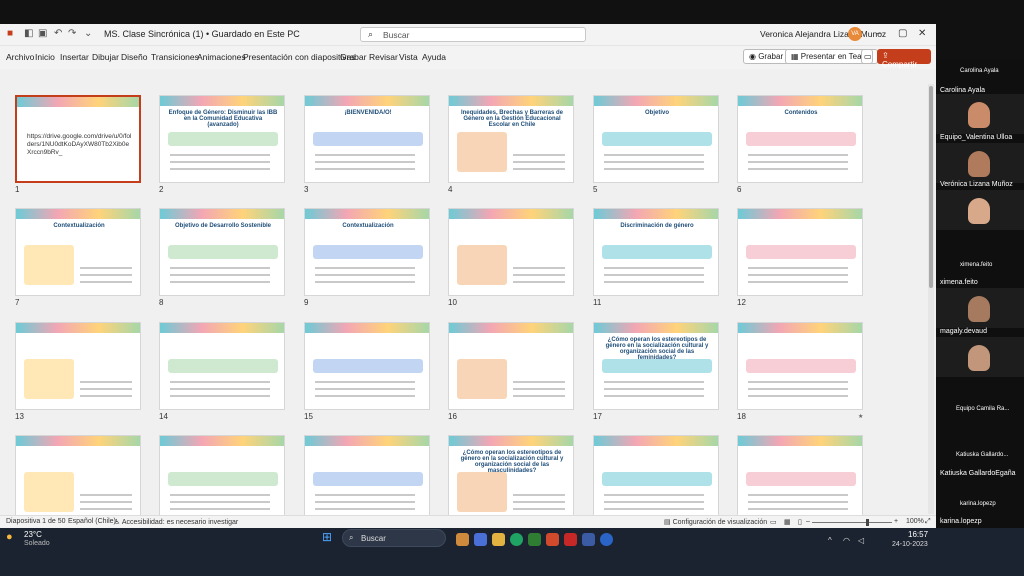 The width and height of the screenshot is (1024, 576). What do you see at coordinates (552, 539) in the screenshot?
I see `powerpoint-taskbar-icon` at bounding box center [552, 539].